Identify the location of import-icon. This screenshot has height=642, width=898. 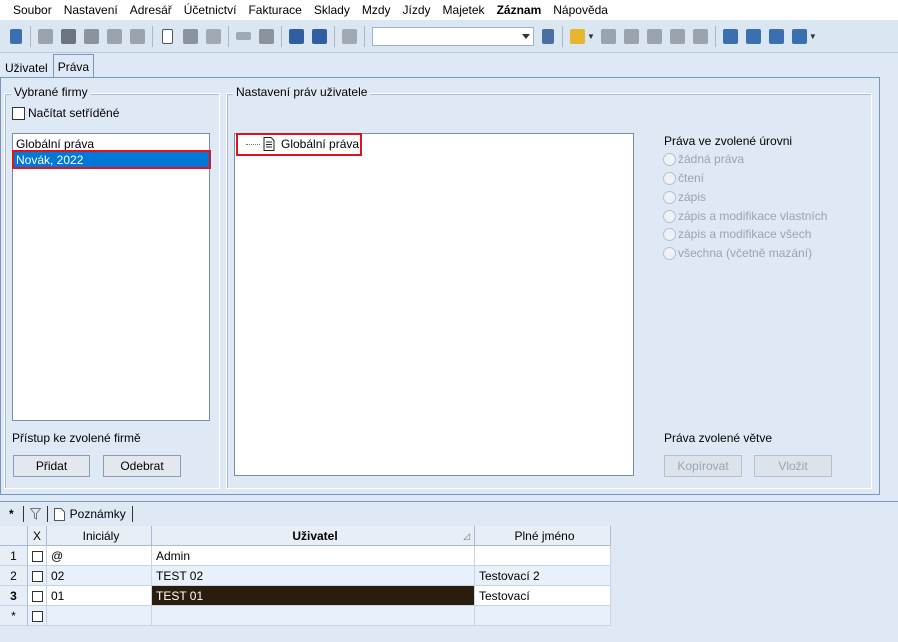
(137, 36).